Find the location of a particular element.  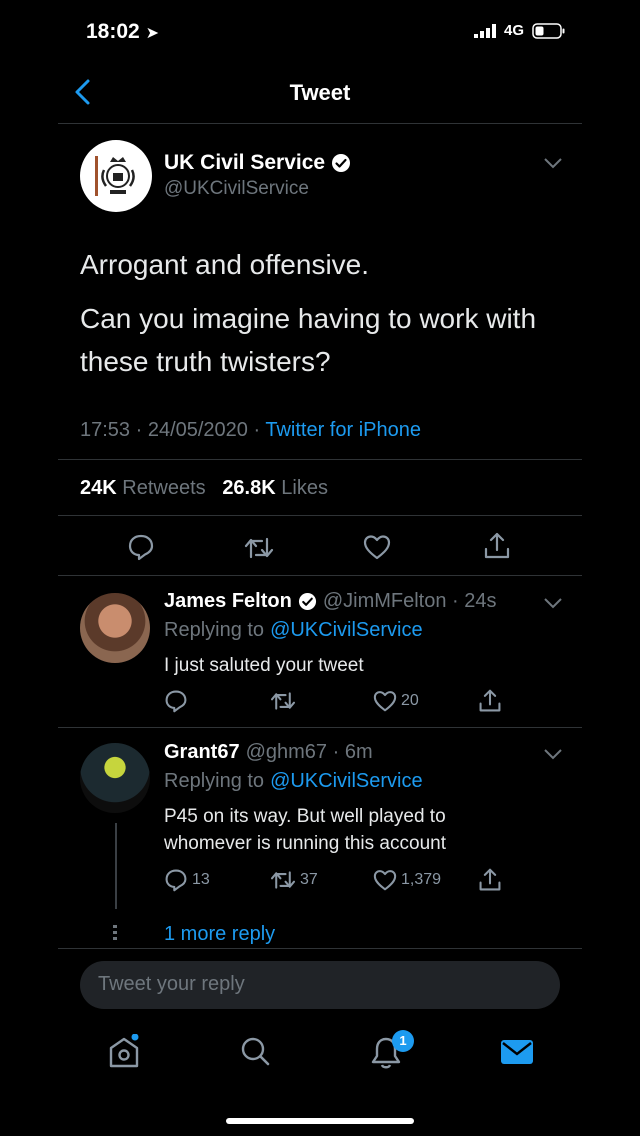

status-time: 18:02 ➤ is located at coordinates (122, 31).